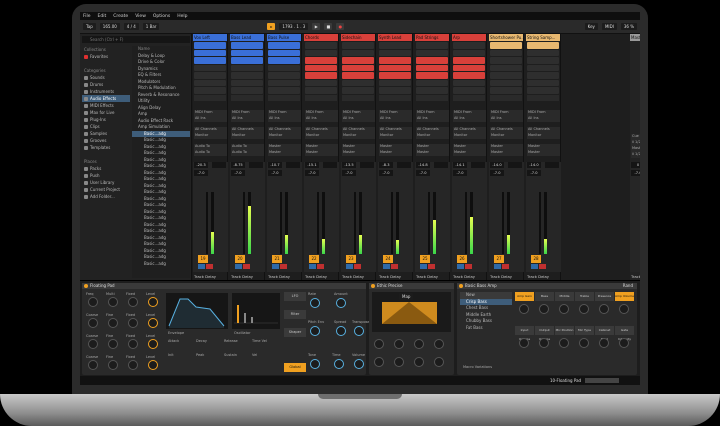 This screenshot has width=720, height=426. What do you see at coordinates (624, 296) in the screenshot?
I see `macro-label: Amp Volume` at bounding box center [624, 296].